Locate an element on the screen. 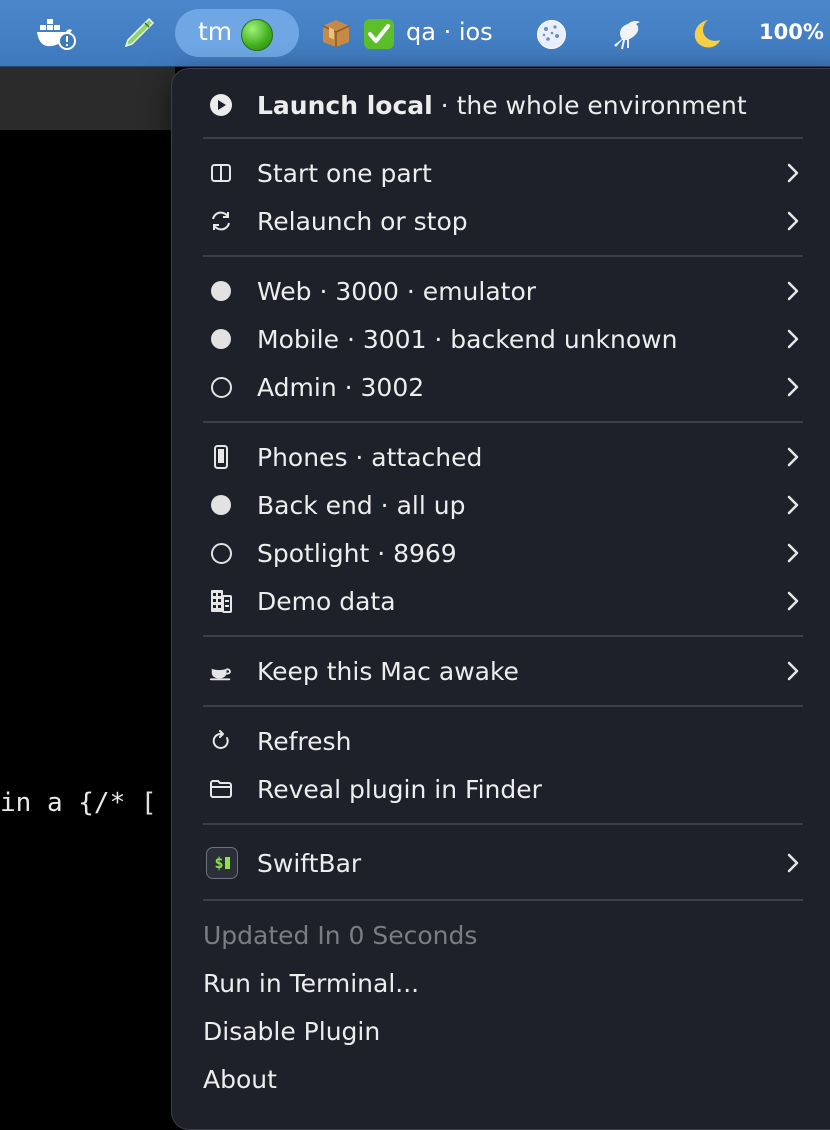  menu-label: Demo data is located at coordinates (326, 601).